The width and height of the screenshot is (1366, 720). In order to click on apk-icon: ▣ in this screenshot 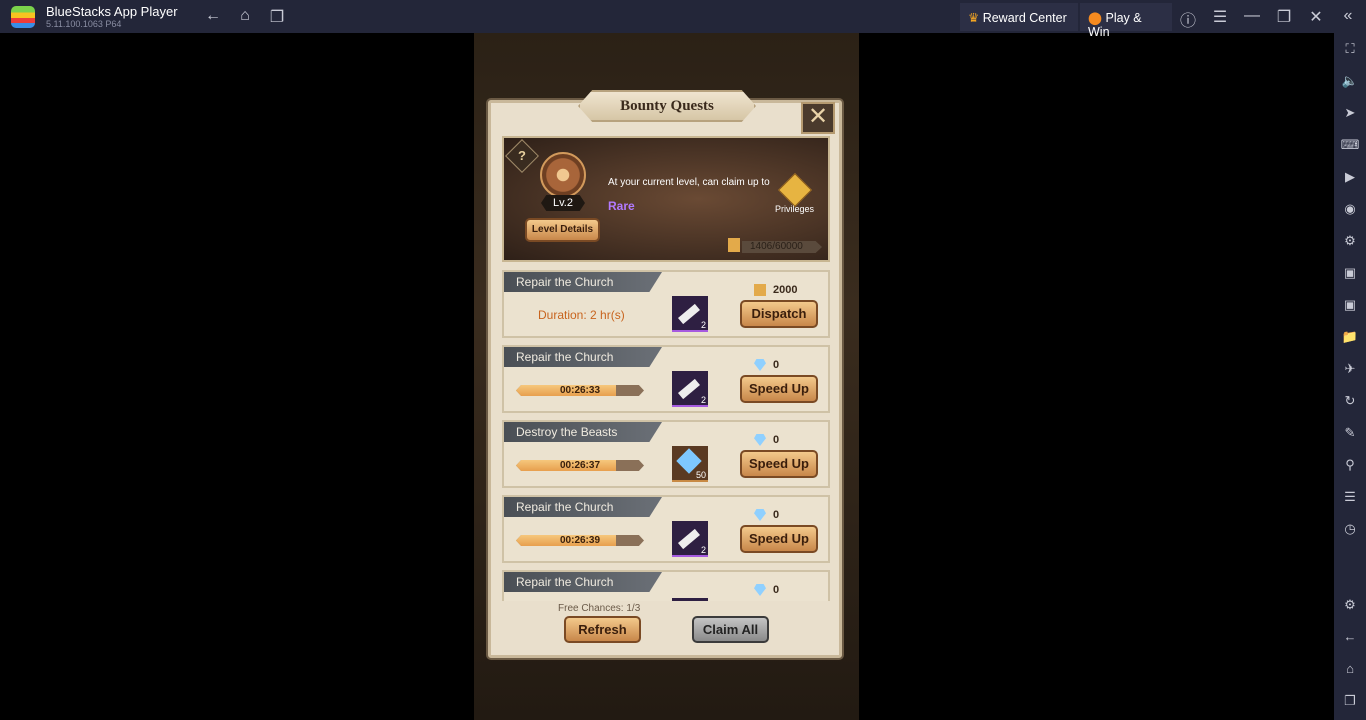, I will do `click(1350, 273)`.